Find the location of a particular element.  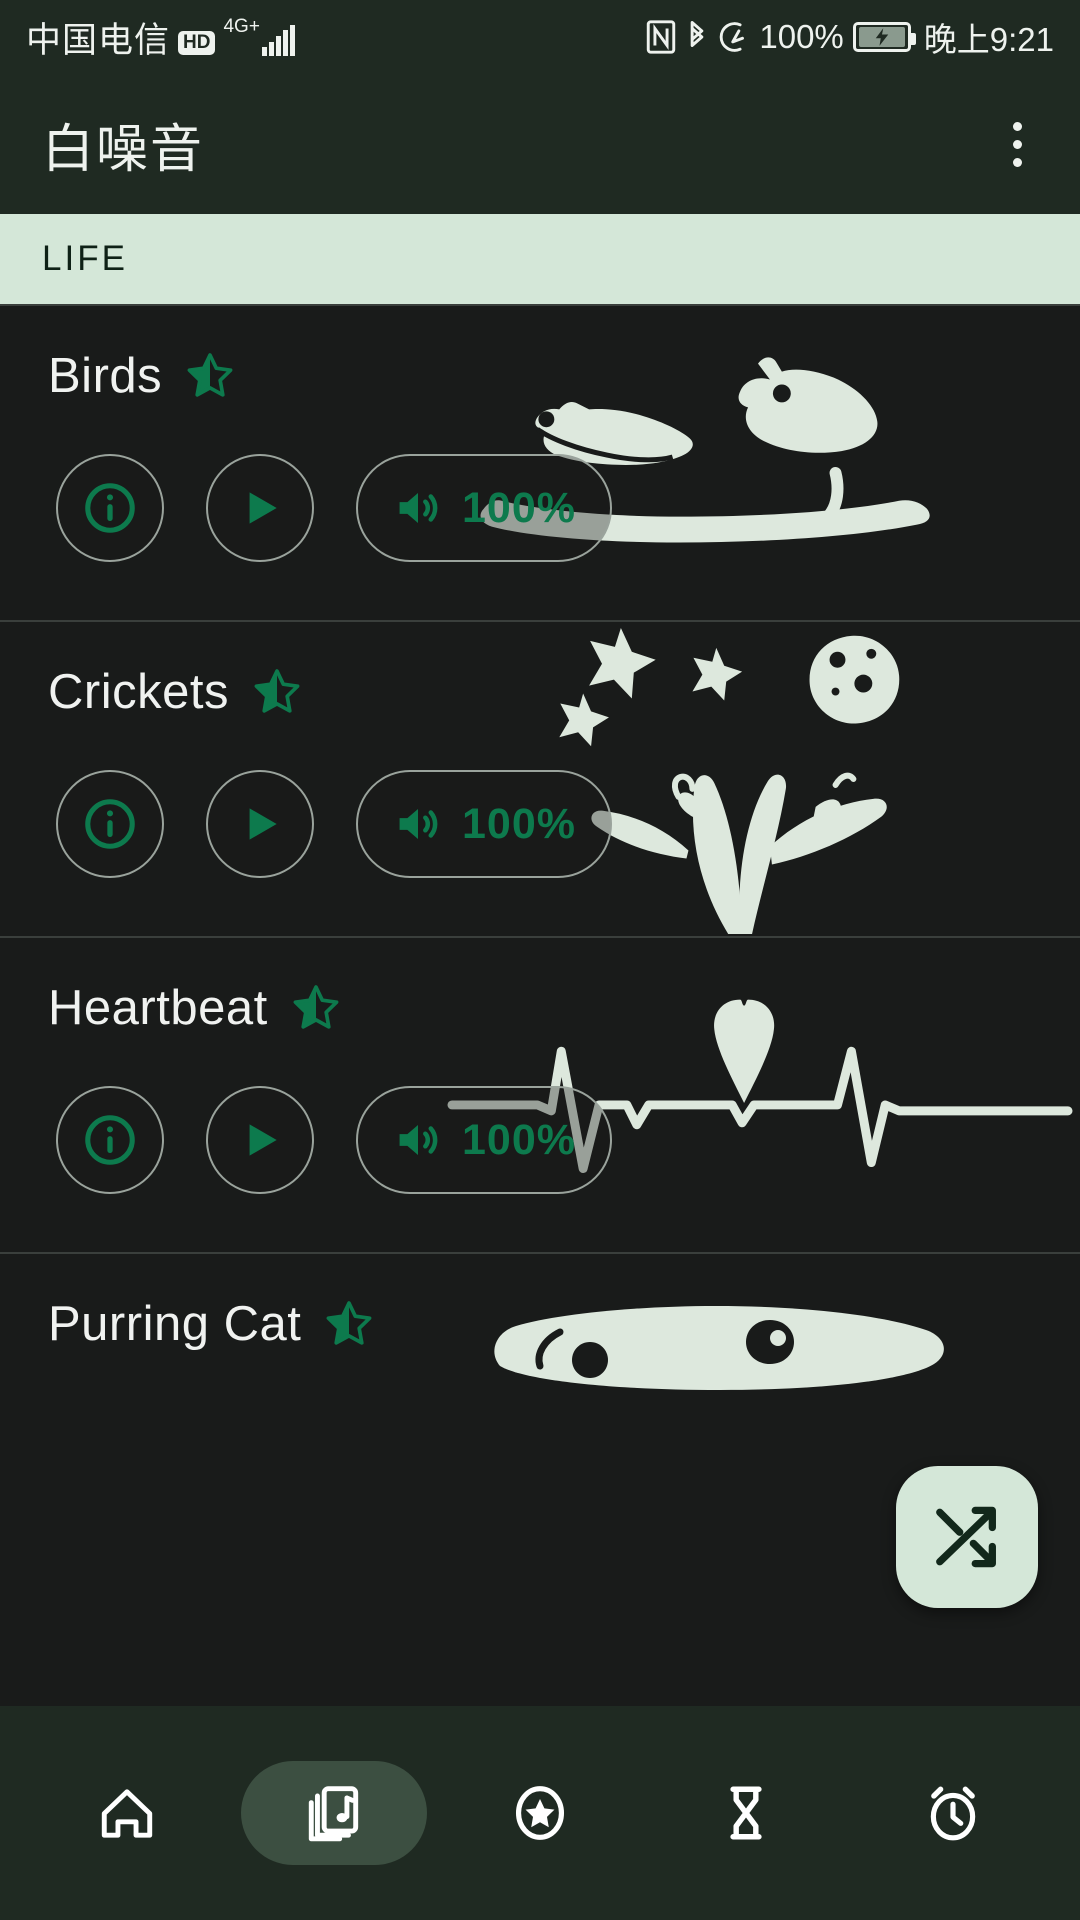

shuffle-fab-button is located at coordinates (967, 1537).